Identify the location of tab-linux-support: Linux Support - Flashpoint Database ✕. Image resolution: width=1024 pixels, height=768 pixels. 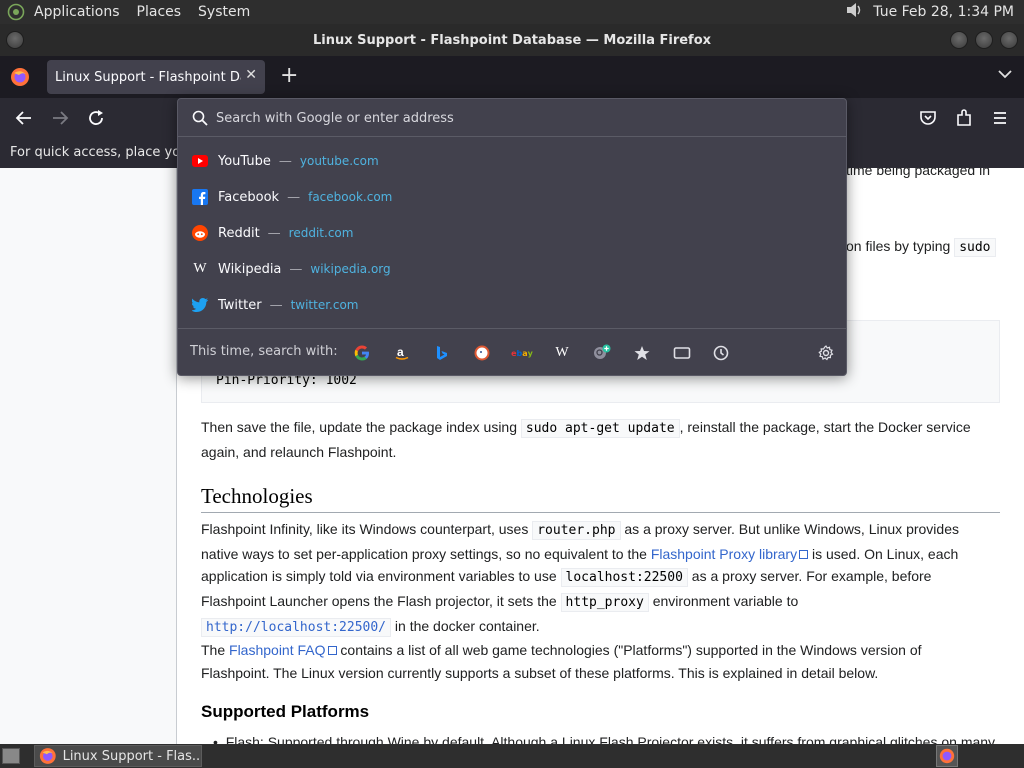
(156, 77).